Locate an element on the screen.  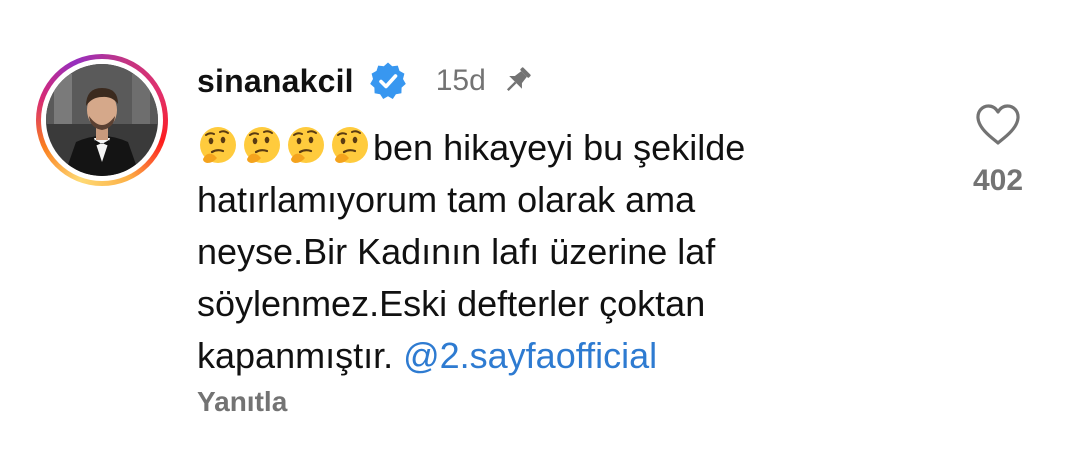
username-link: sinanakcil is located at coordinates (275, 81).